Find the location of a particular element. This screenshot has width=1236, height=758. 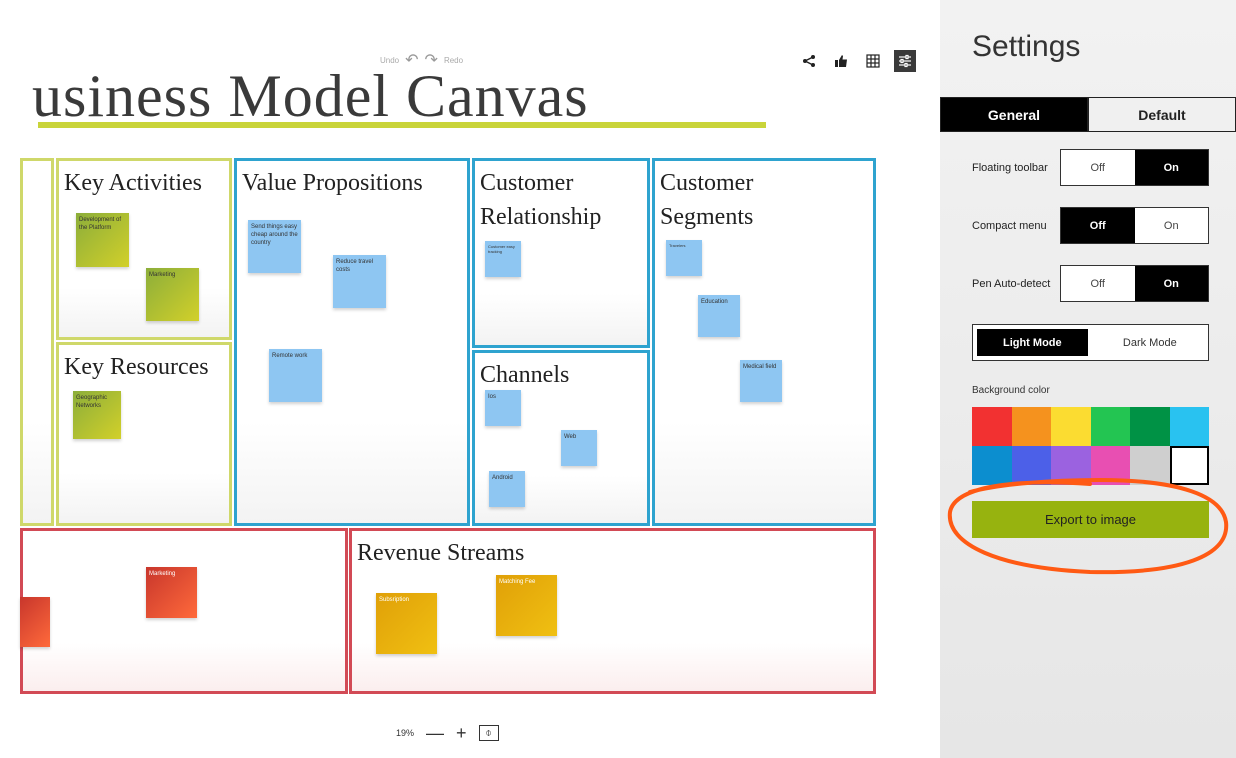

board-title: usiness Model Canvas is located at coordinates (310, 96).